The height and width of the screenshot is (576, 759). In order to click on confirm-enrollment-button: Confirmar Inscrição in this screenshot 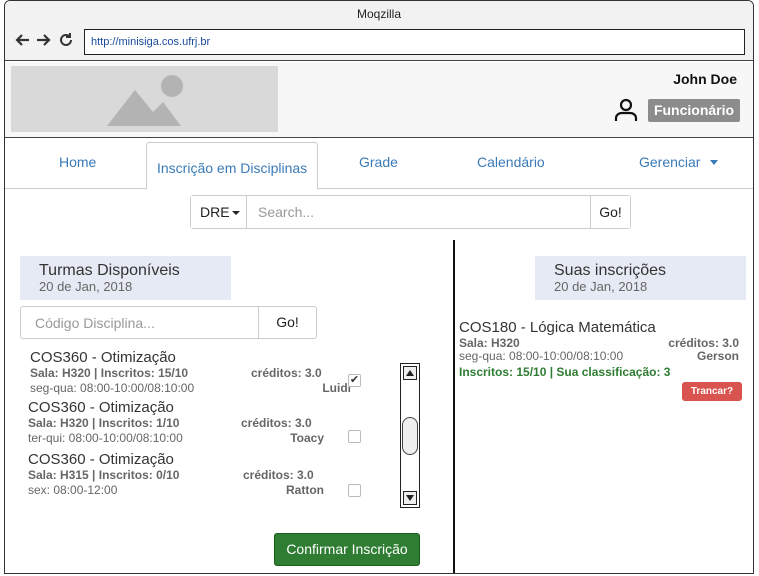, I will do `click(347, 549)`.